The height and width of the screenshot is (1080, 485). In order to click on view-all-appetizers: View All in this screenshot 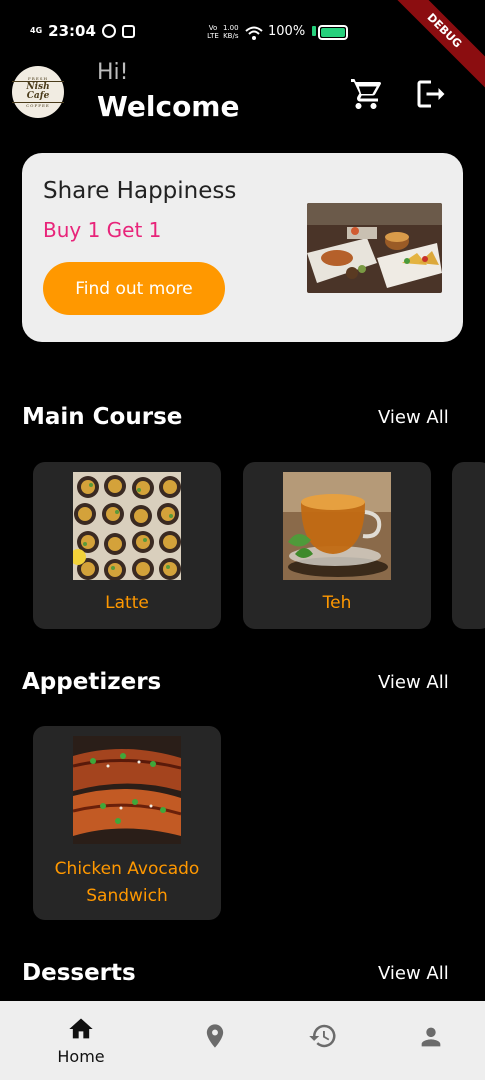, I will do `click(413, 682)`.